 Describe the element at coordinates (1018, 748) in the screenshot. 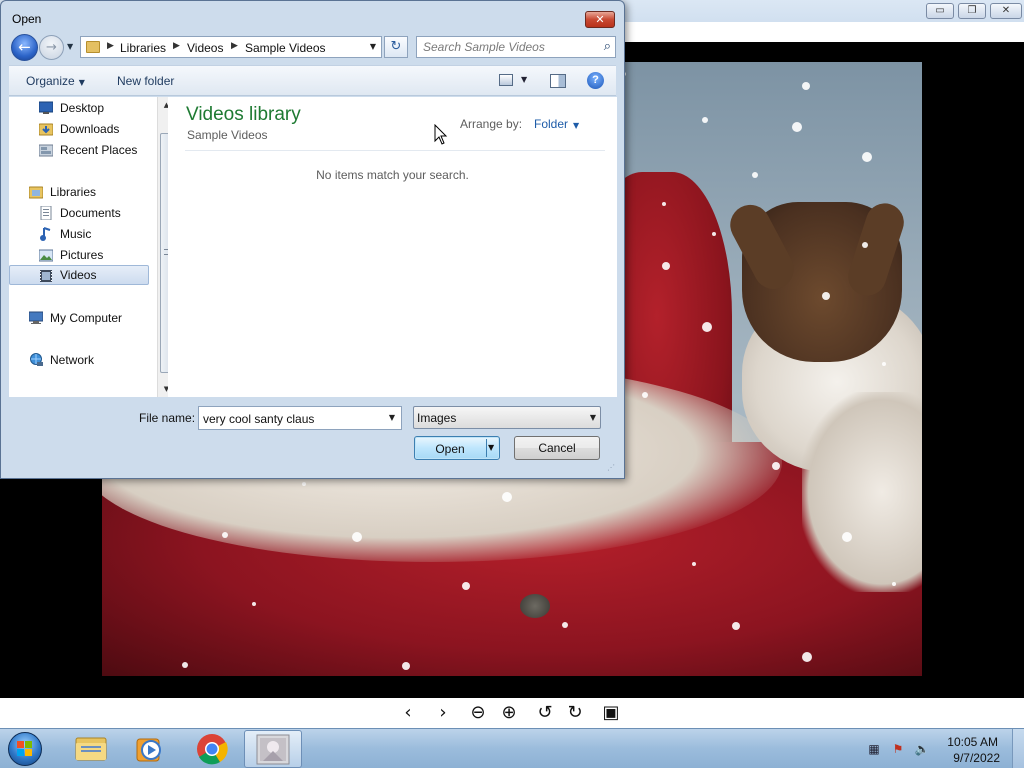

I see `show-desktop-button` at that location.